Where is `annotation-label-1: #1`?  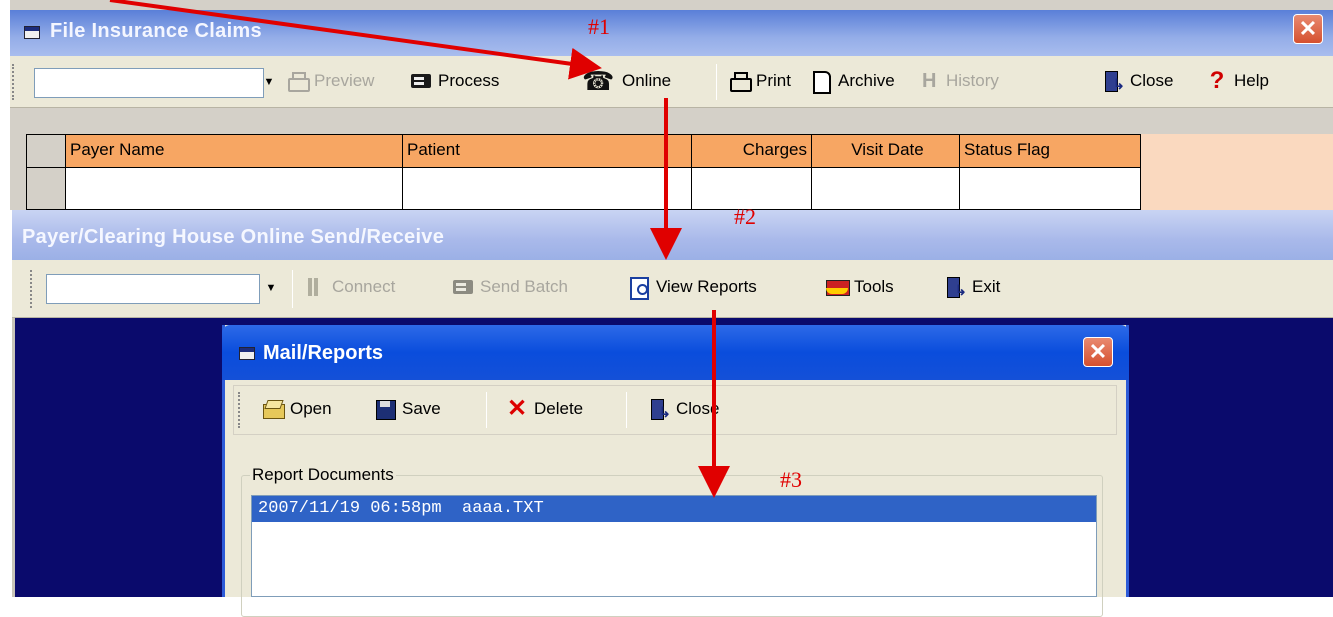
annotation-label-1: #1 is located at coordinates (599, 26).